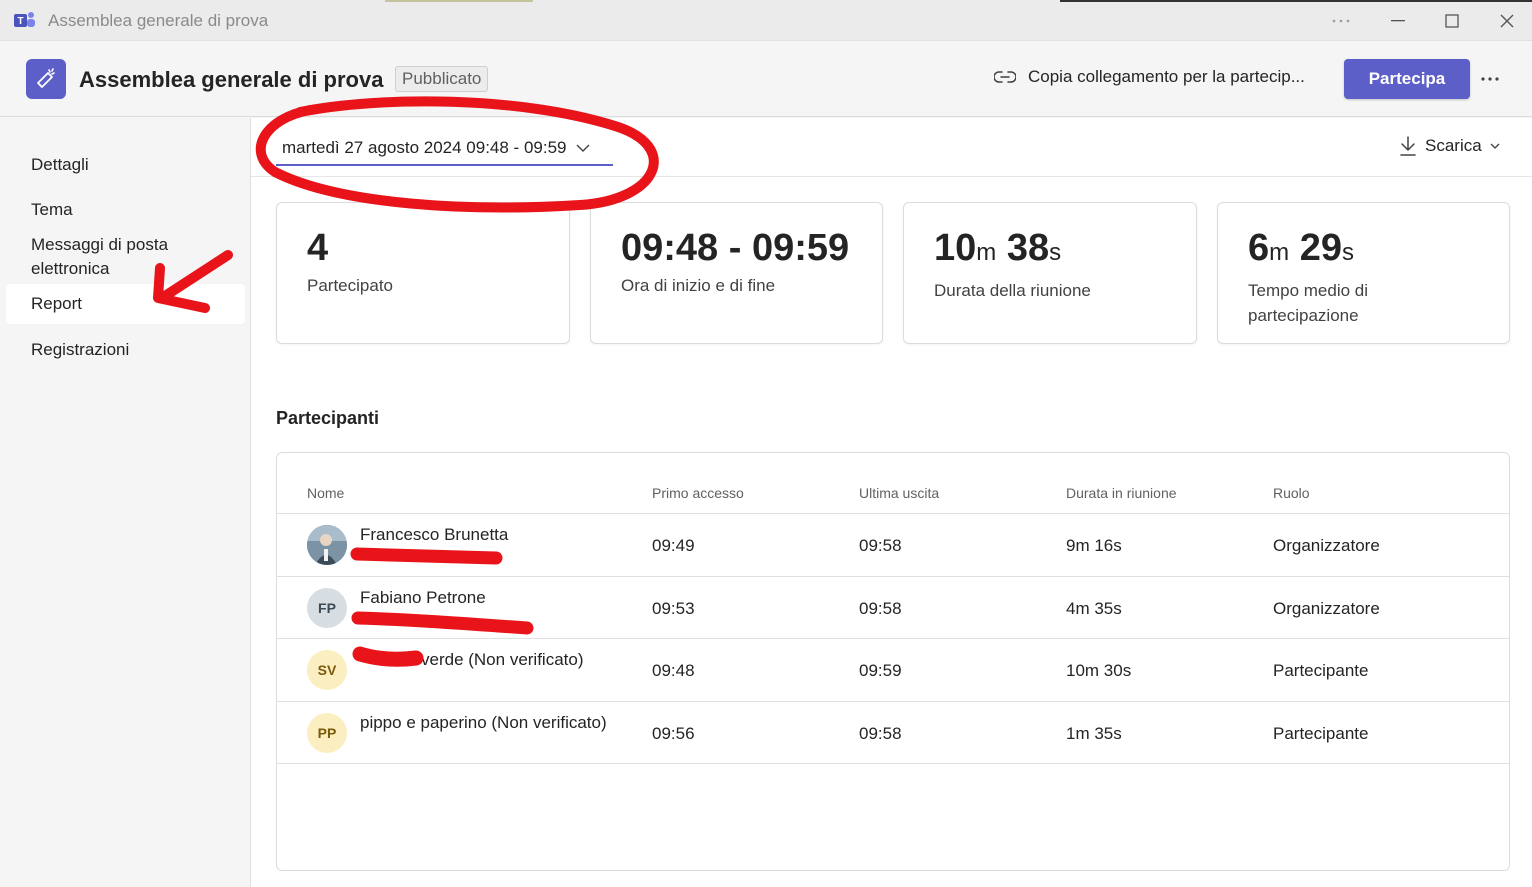 This screenshot has height=887, width=1532. I want to click on avatar: SV, so click(327, 670).